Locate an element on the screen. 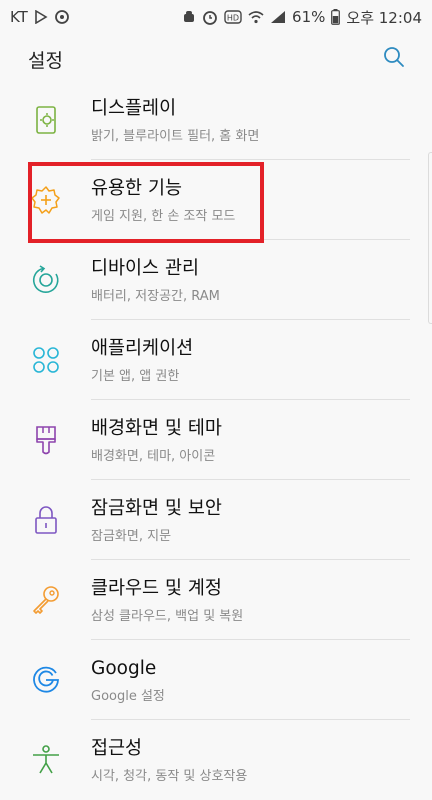 This screenshot has height=800, width=432. apps-icon is located at coordinates (46, 360).